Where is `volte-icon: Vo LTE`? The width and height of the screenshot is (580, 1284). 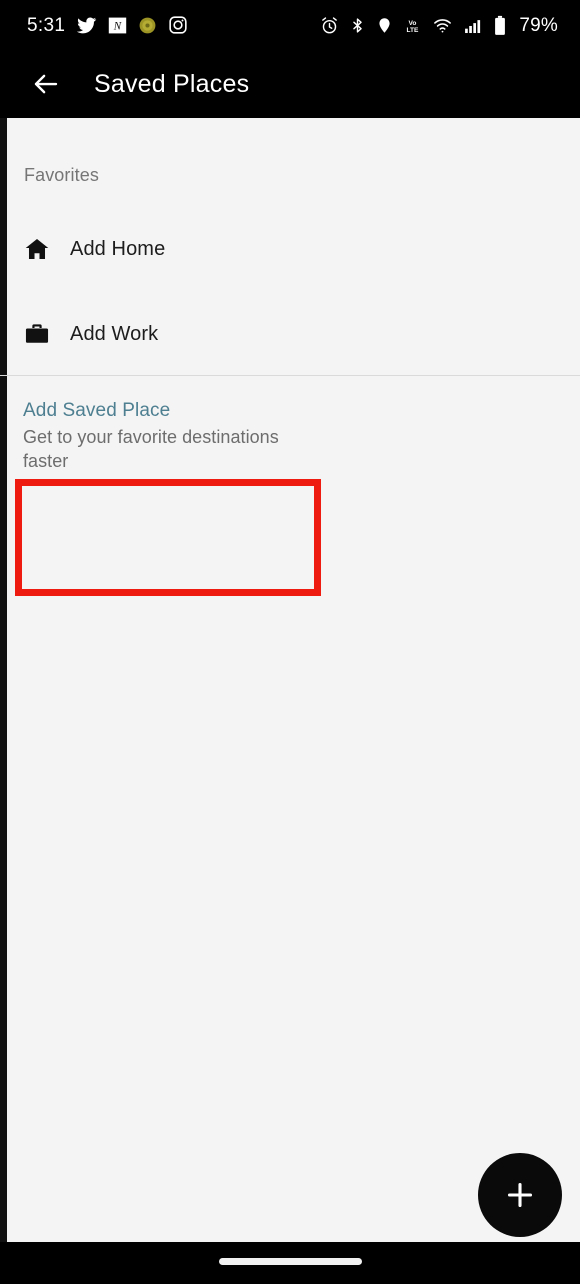
volte-icon: Vo LTE is located at coordinates (412, 25).